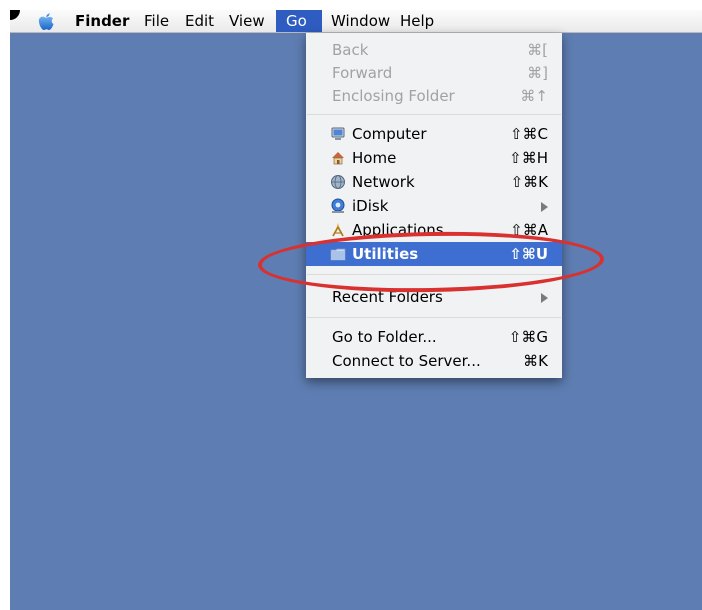 The image size is (702, 610). I want to click on computer-icon, so click(338, 133).